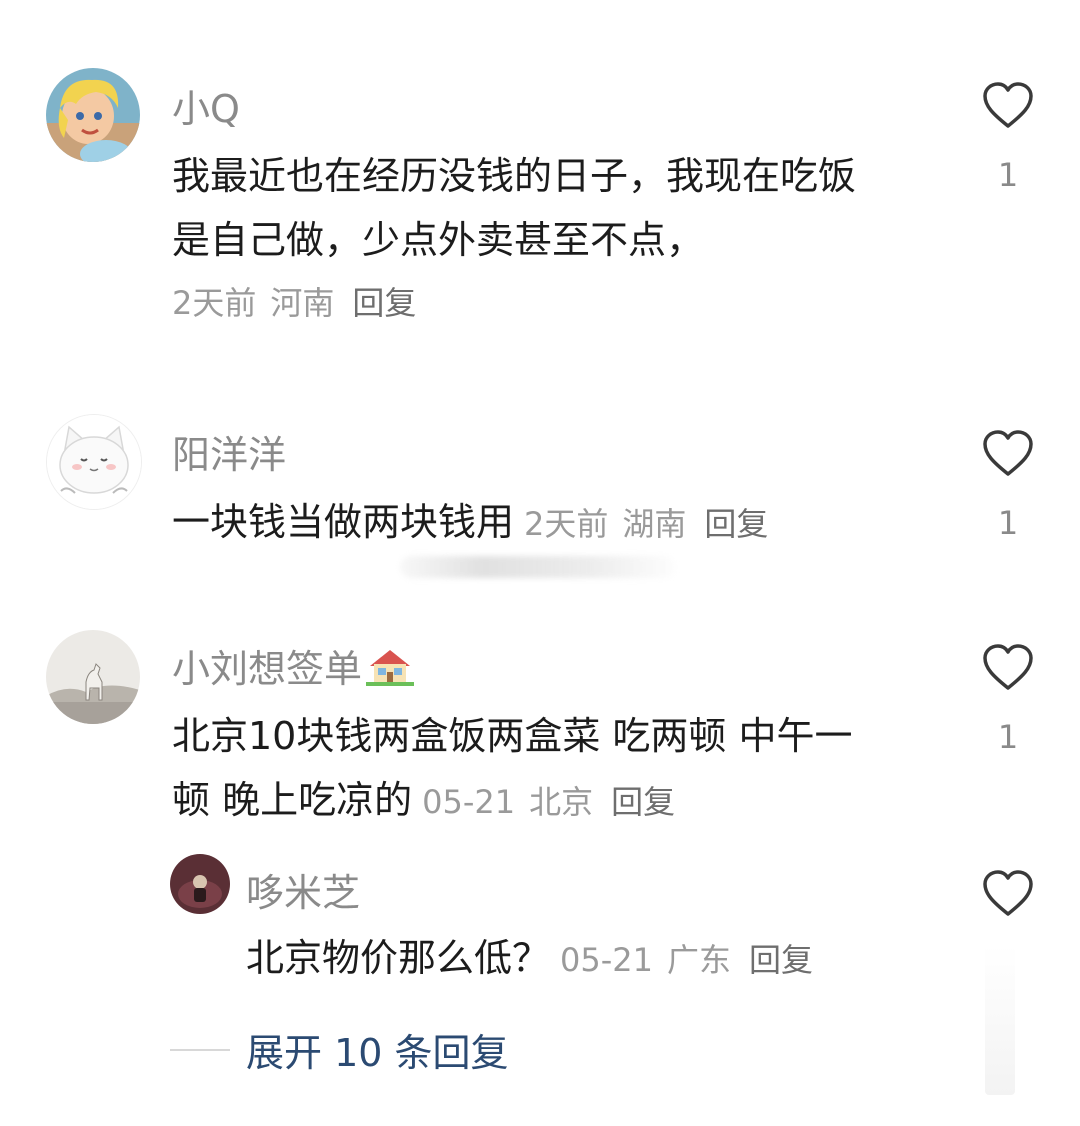 This screenshot has width=1080, height=1126. Describe the element at coordinates (512, 769) in the screenshot. I see `comment-text: 北京10块钱两盒饭两盒菜 吃两顿 中午一 顿 晚上吃凉的 05-21 北京 回复` at that location.